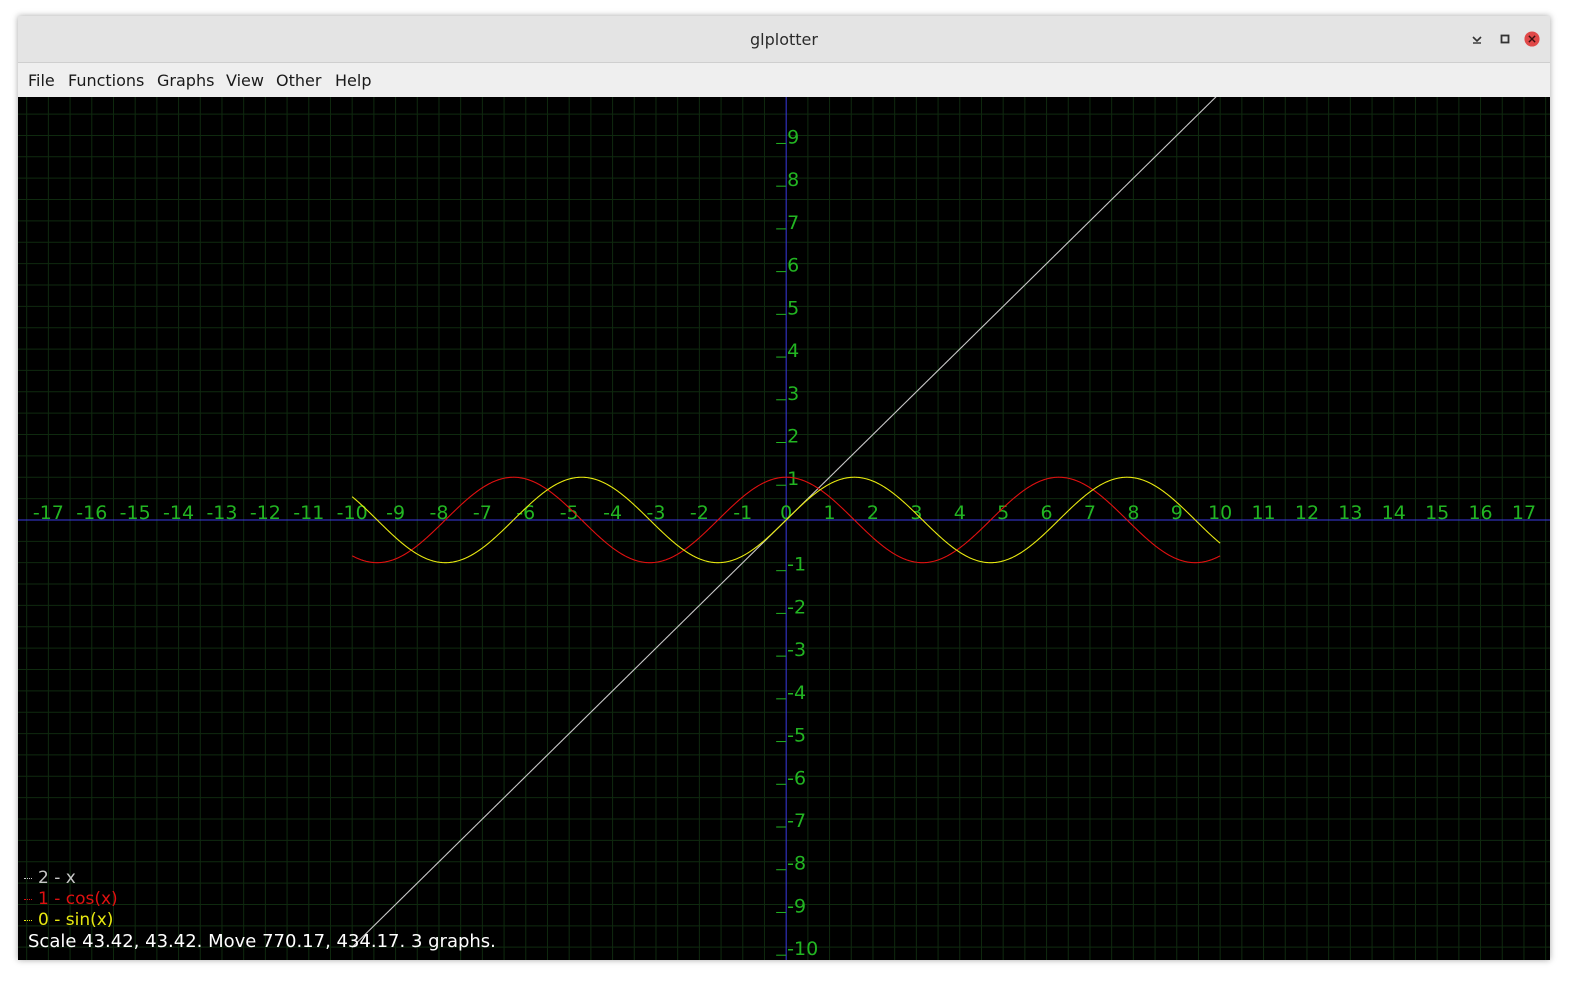  I want to click on menu-other: Other, so click(298, 80).